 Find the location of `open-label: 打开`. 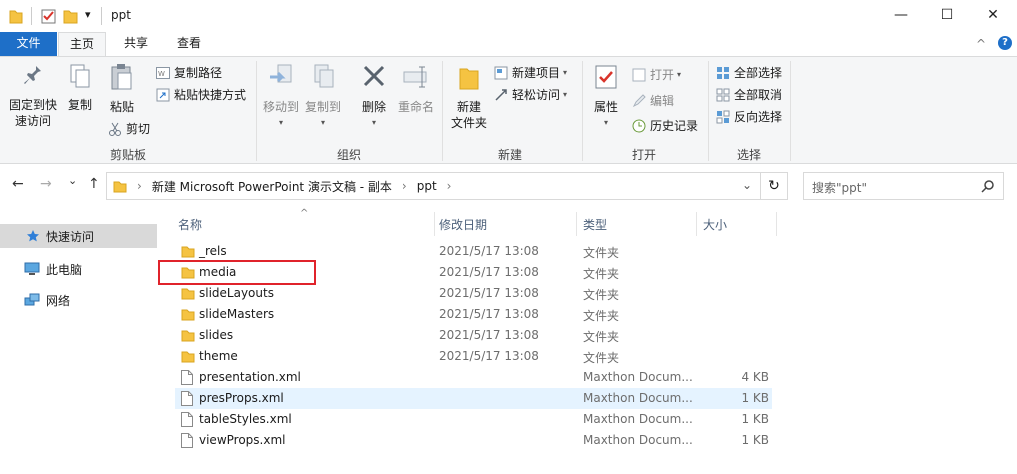

open-label: 打开 is located at coordinates (662, 75).